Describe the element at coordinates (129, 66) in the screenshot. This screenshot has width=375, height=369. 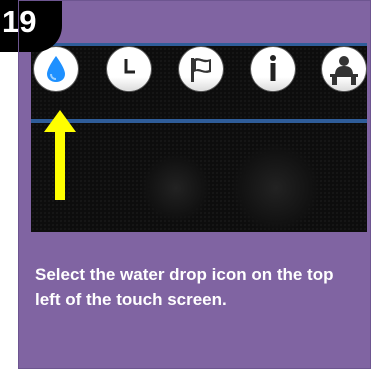
I see `clock-icon` at that location.